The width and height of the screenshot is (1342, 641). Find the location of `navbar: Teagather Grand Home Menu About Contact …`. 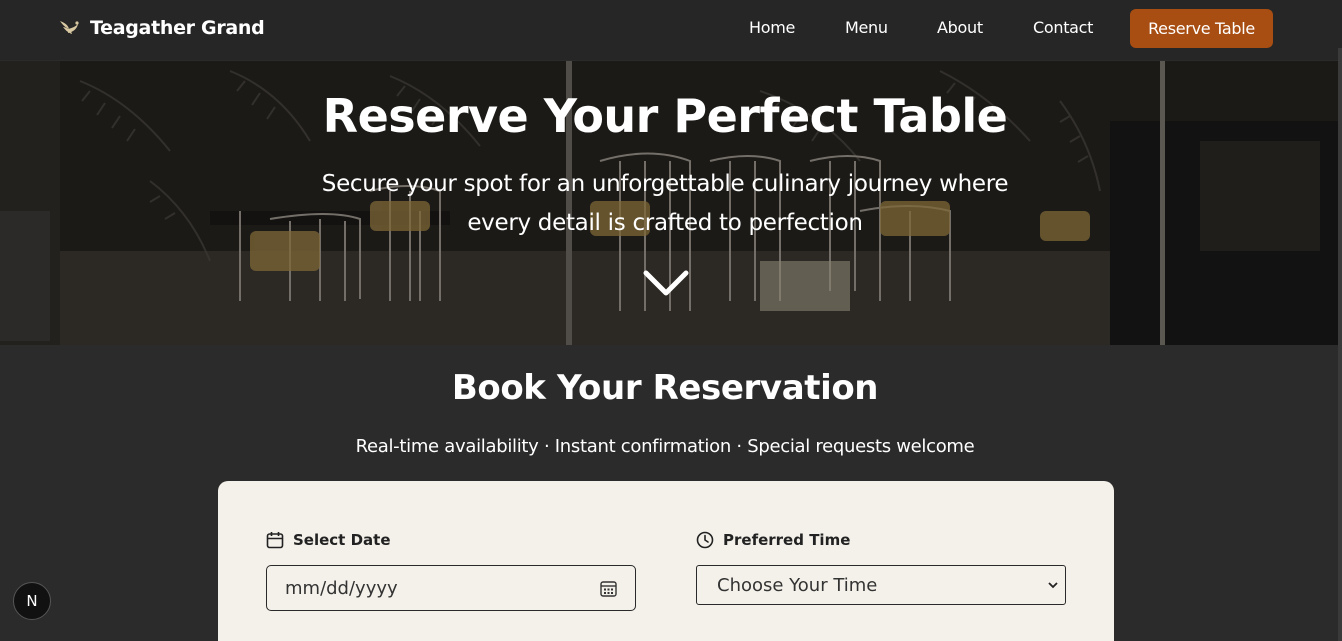

navbar: Teagather Grand Home Menu About Contact … is located at coordinates (671, 30).